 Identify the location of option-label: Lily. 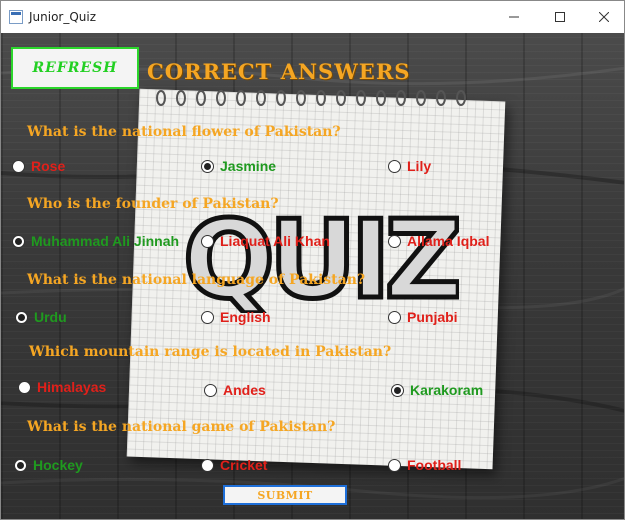
(419, 166).